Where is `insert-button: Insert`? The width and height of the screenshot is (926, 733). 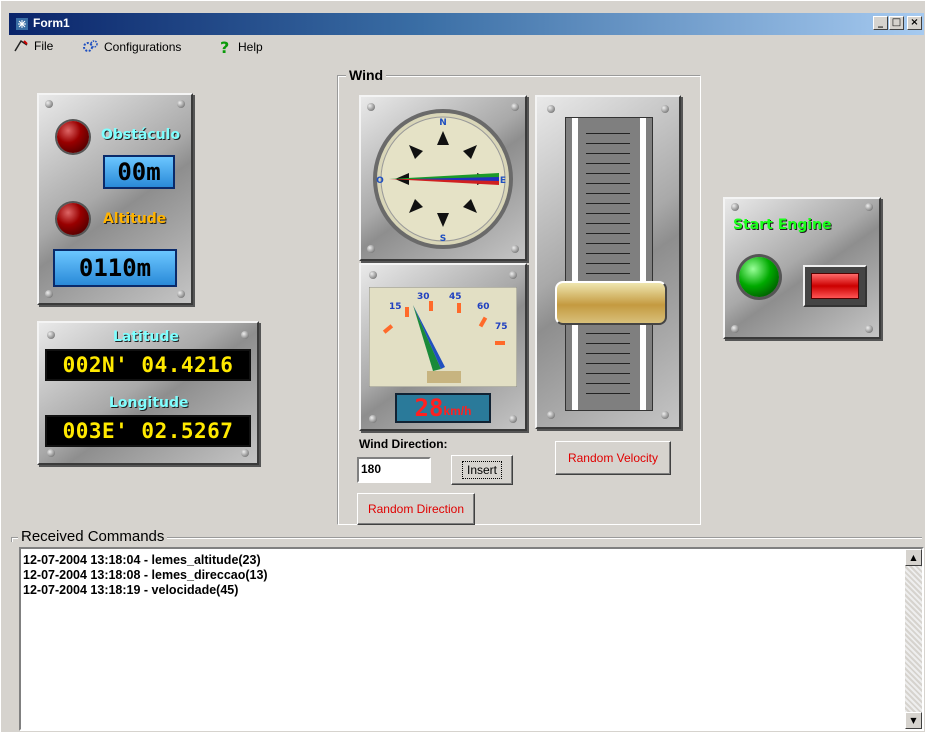 insert-button: Insert is located at coordinates (482, 470).